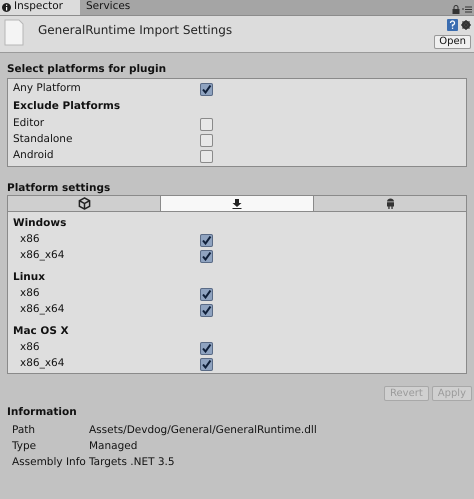  Describe the element at coordinates (41, 332) in the screenshot. I see `platform-heading: Mac OS X` at that location.